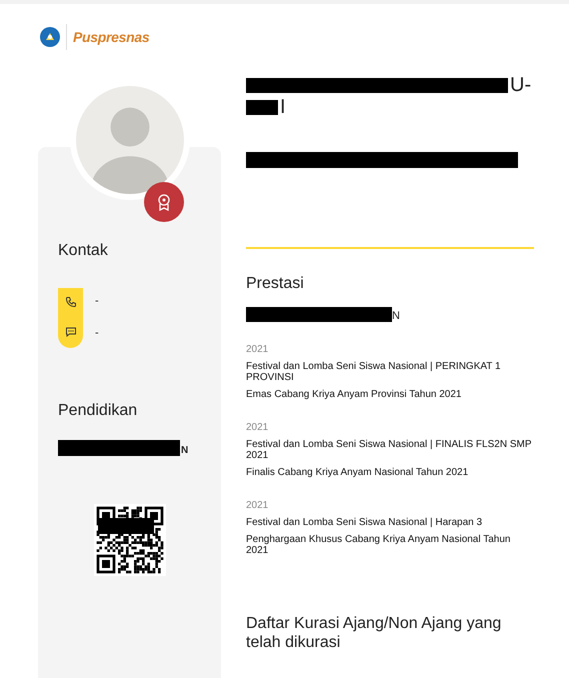  I want to click on section-title: Prestasi, so click(275, 284).